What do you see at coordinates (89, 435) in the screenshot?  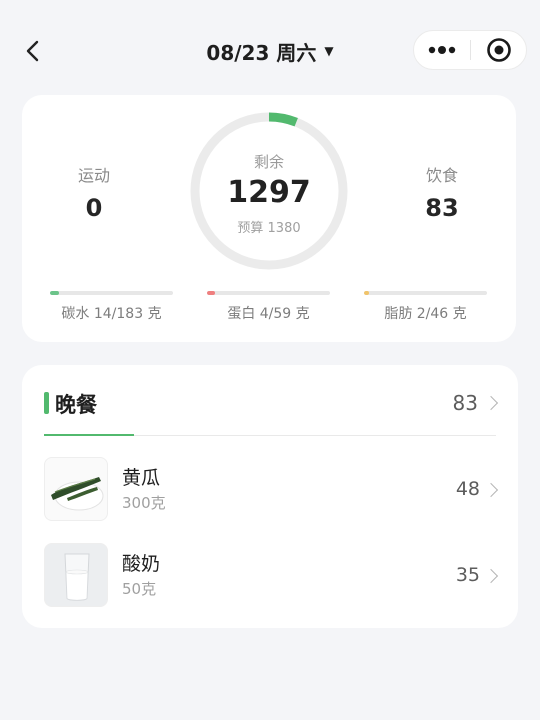 I see `meal-tab-indicator` at bounding box center [89, 435].